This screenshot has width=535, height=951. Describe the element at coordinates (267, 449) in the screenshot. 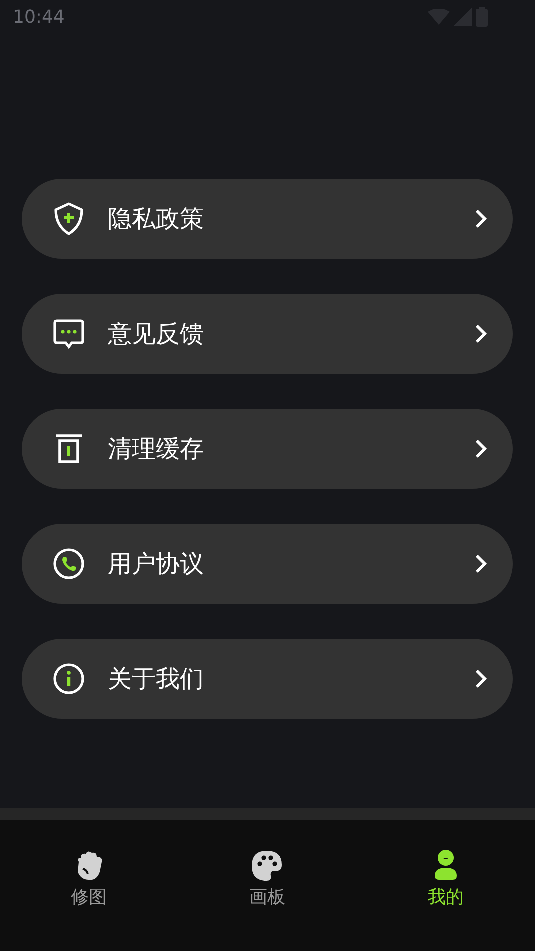

I see `menu-item: 清理缓存` at that location.